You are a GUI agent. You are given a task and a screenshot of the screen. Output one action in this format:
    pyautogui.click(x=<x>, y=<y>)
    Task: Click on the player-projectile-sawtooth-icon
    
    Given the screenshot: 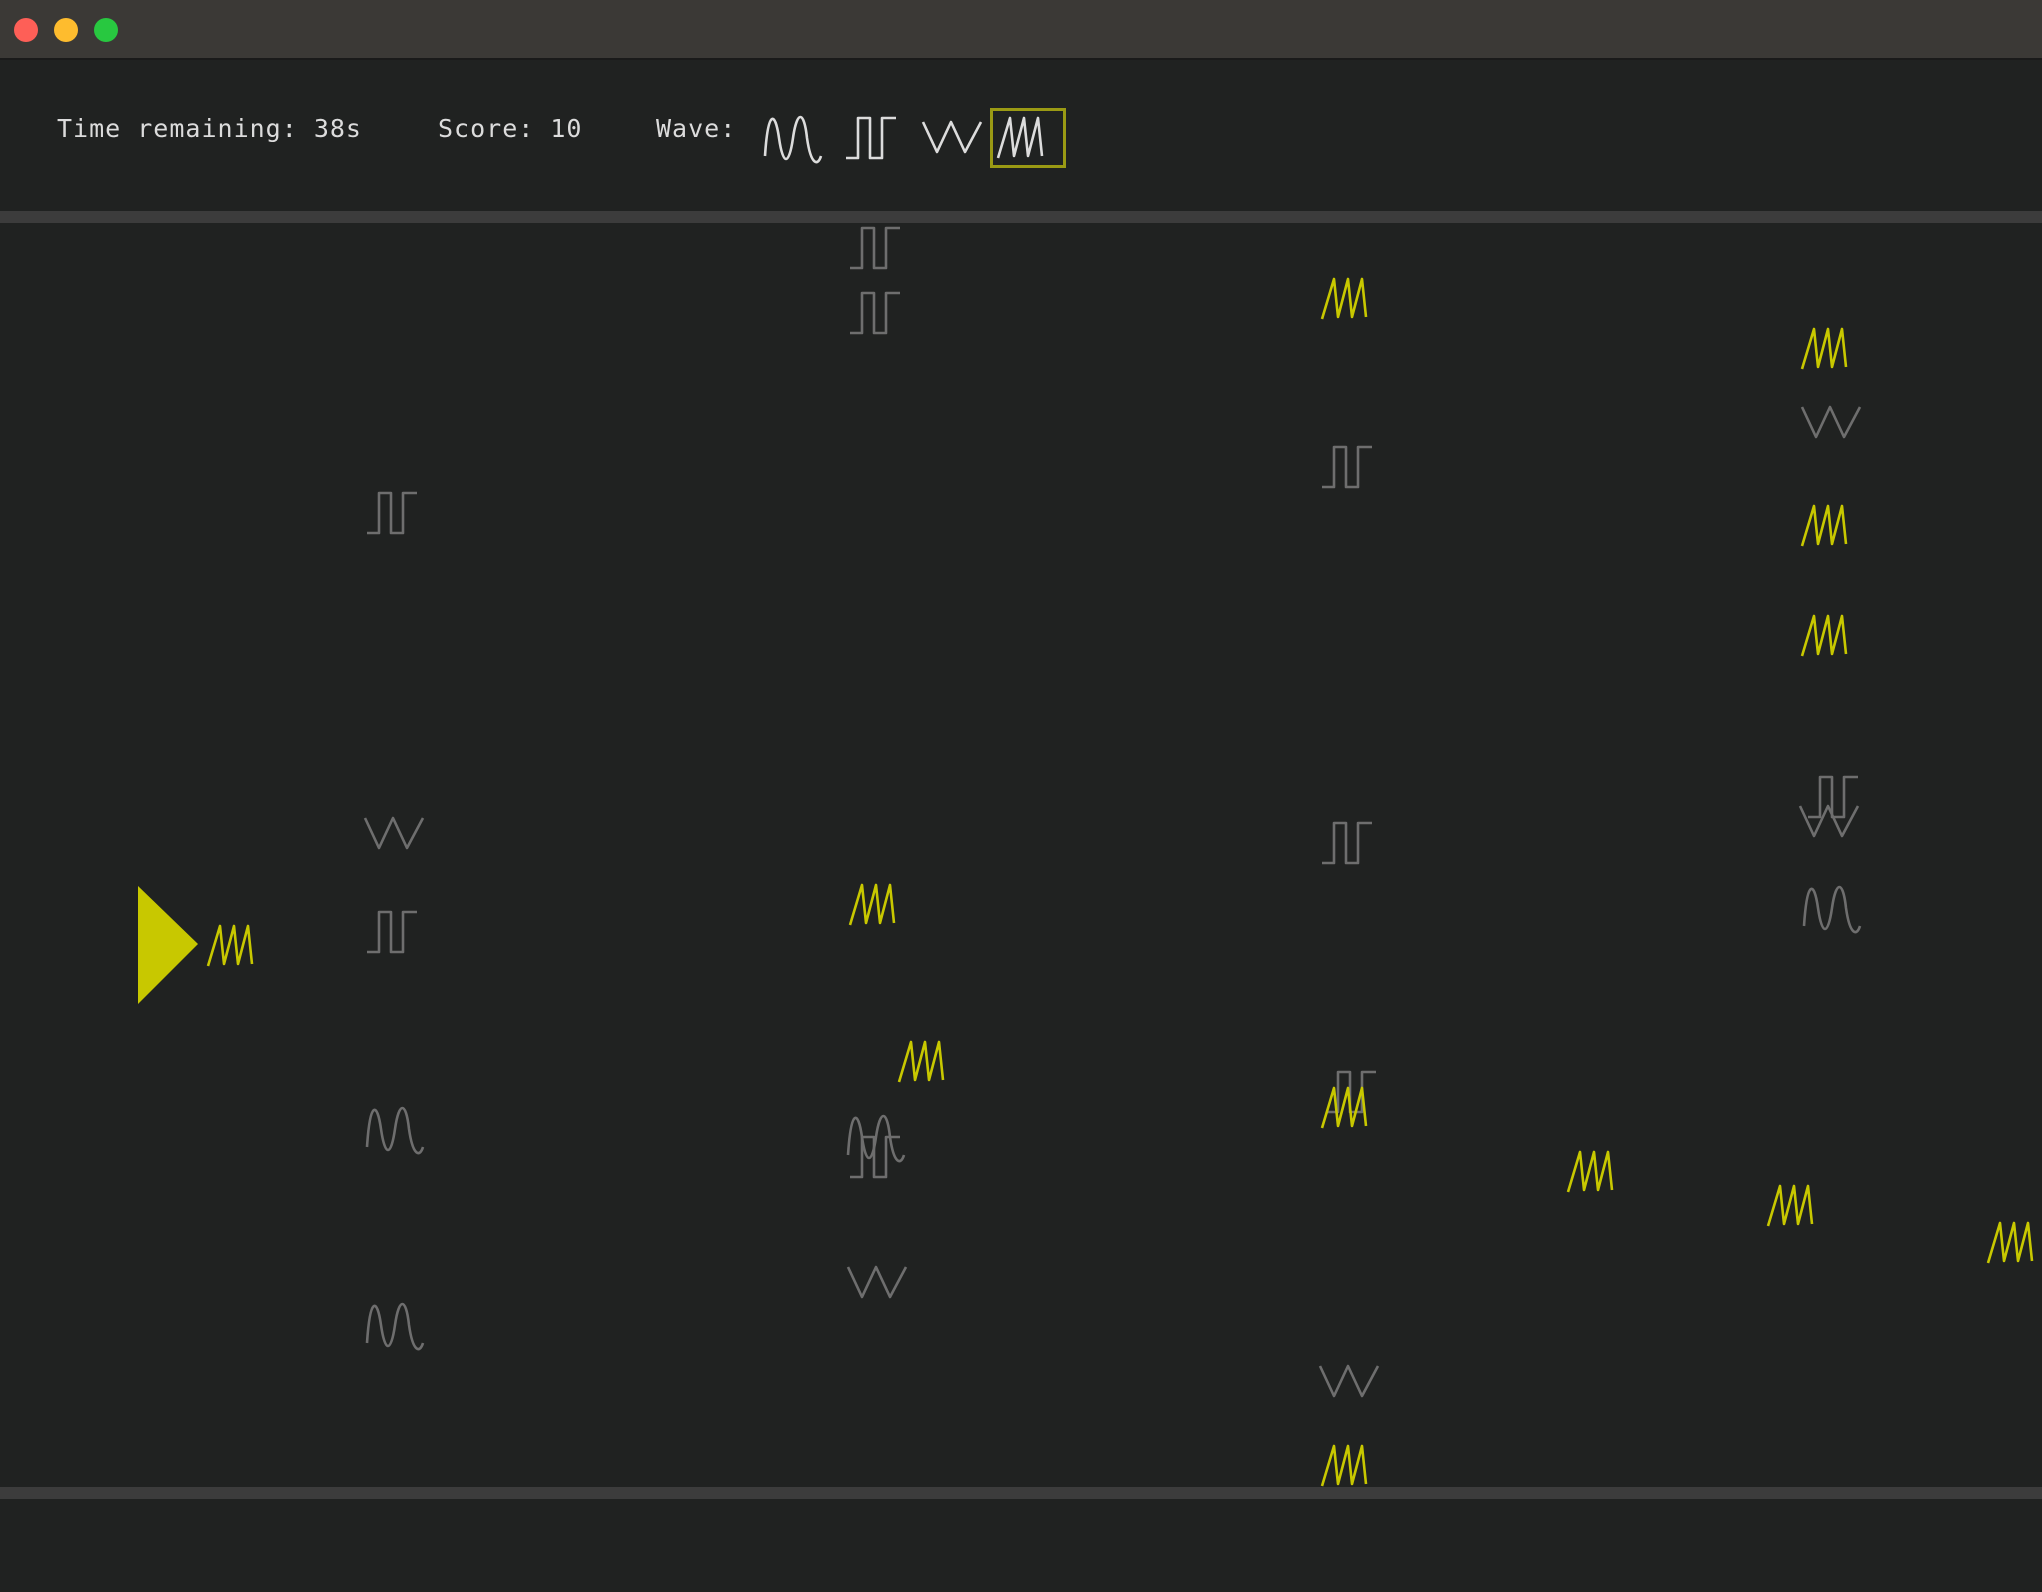 What is the action you would take?
    pyautogui.click(x=230, y=945)
    